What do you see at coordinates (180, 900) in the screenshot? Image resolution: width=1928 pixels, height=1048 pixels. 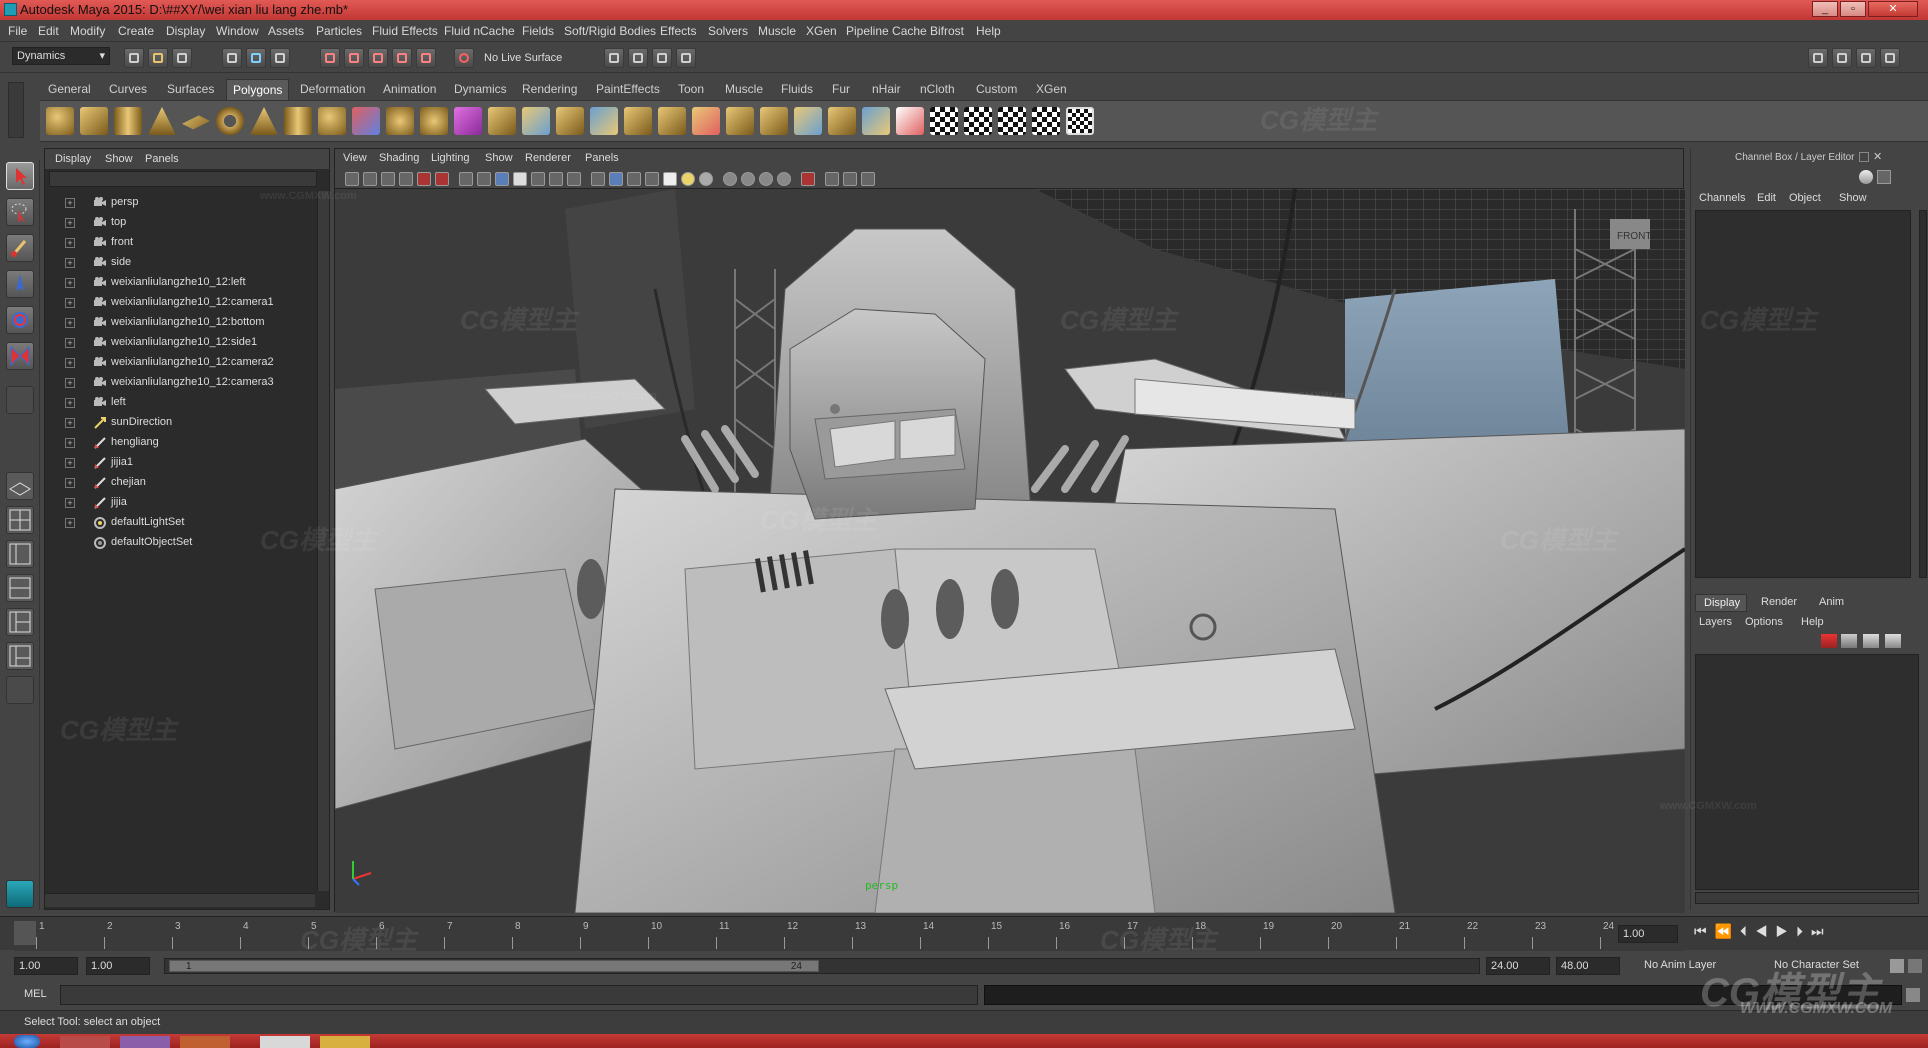 I see `outliner-horizontal-scrollbar` at bounding box center [180, 900].